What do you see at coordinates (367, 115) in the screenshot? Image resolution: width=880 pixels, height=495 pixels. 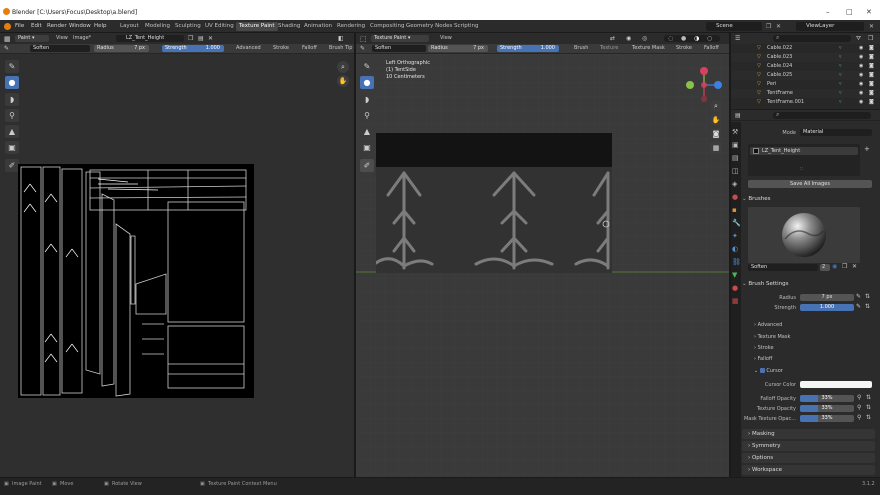 I see `viewport-clone-tool-icon: ⚲` at bounding box center [367, 115].